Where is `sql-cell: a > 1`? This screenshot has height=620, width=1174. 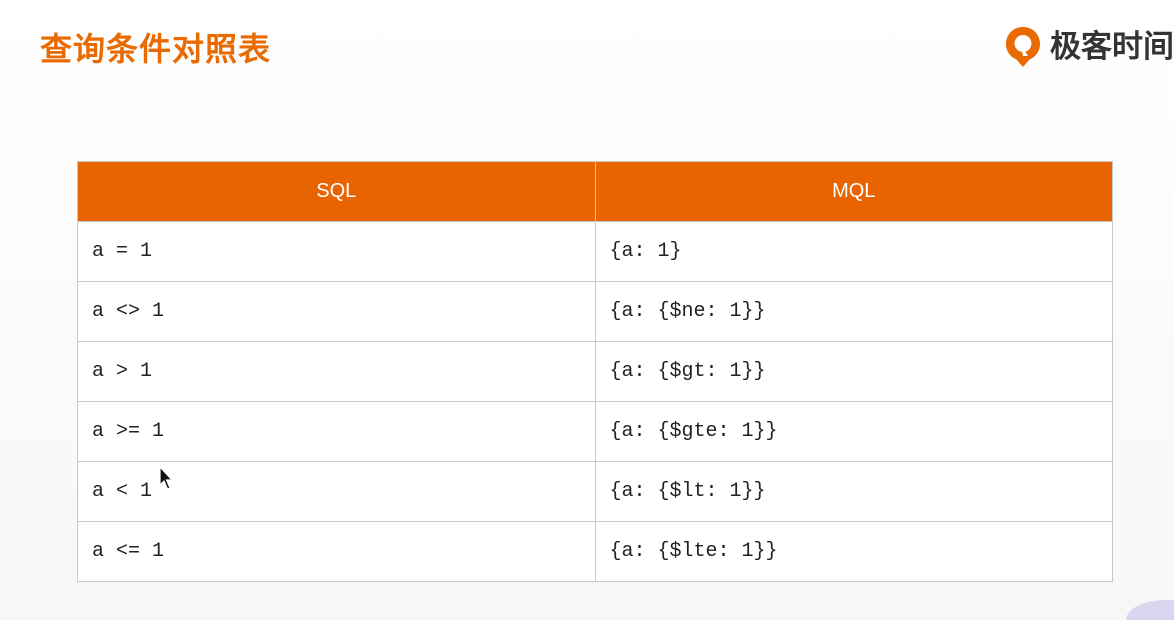
sql-cell: a > 1 is located at coordinates (336, 371).